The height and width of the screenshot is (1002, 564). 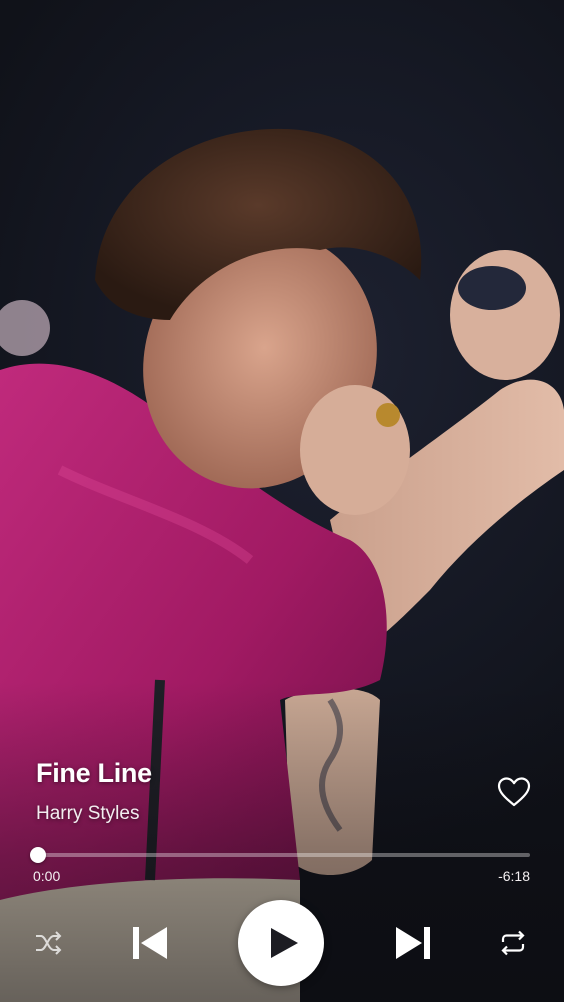 I want to click on skip-previous-icon, so click(x=150, y=943).